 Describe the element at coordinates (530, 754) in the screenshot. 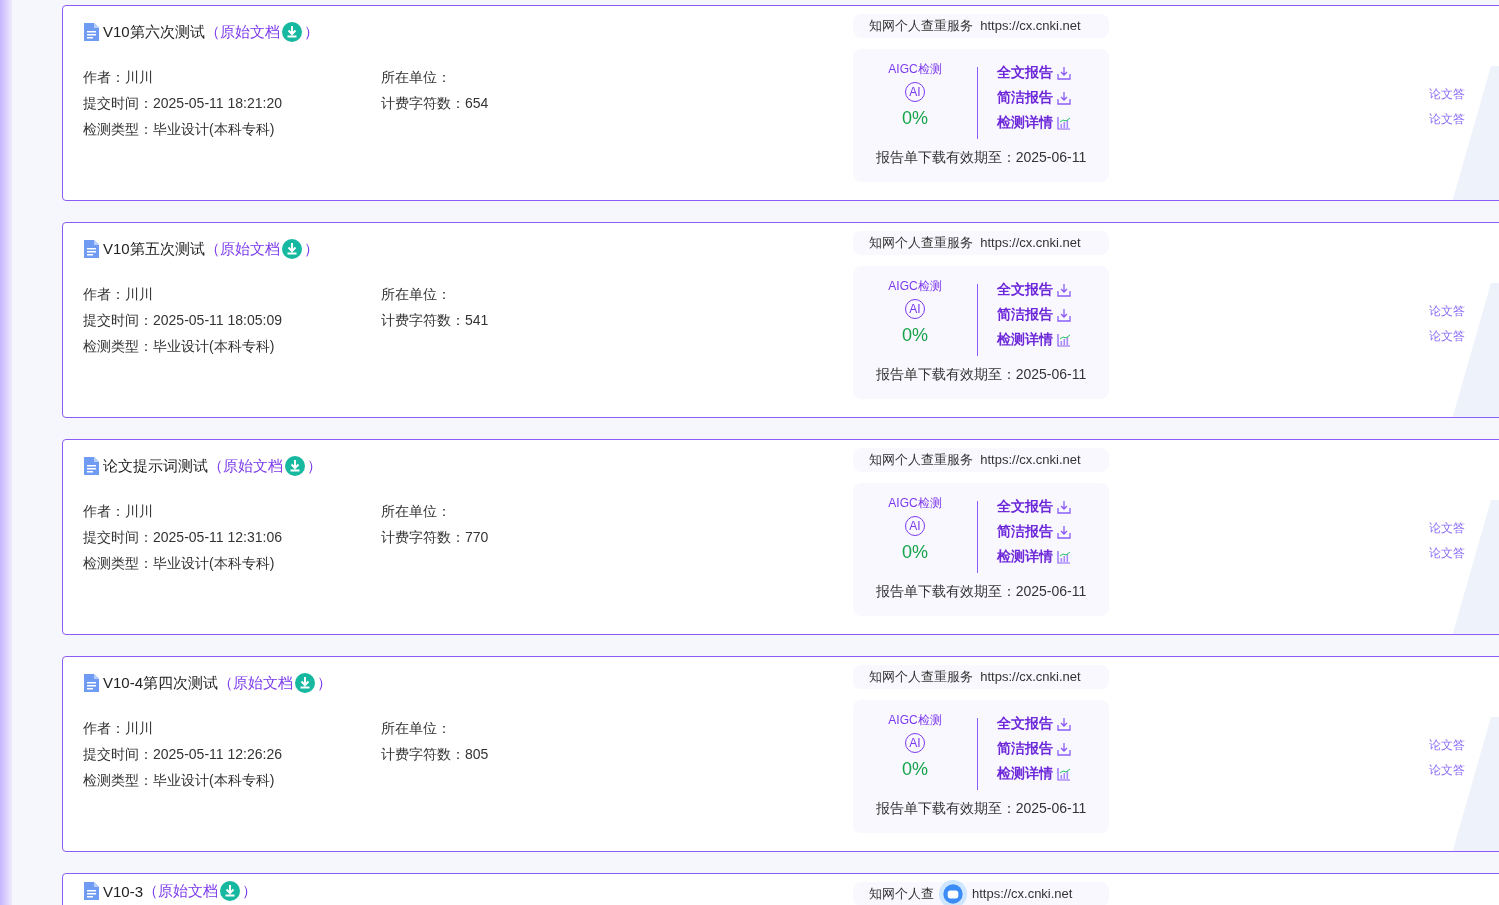

I see `info-field: 计费字符数：805` at that location.